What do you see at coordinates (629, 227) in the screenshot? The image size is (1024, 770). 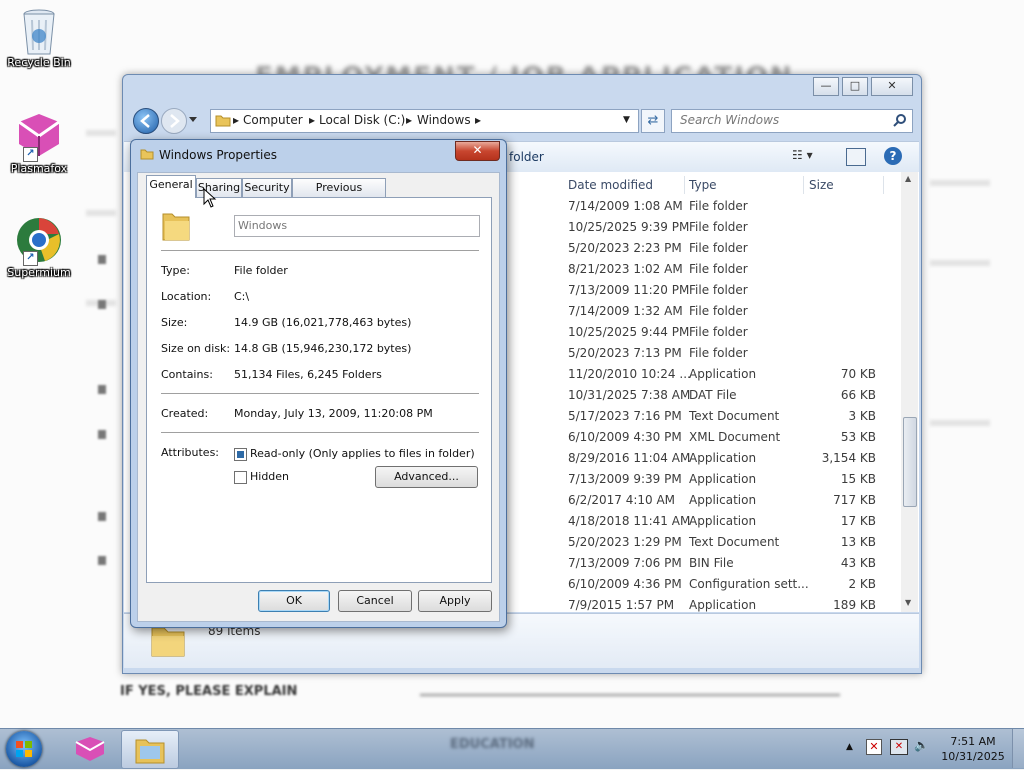 I see `file-date-cell: 10/25/2025 9:39 PM` at bounding box center [629, 227].